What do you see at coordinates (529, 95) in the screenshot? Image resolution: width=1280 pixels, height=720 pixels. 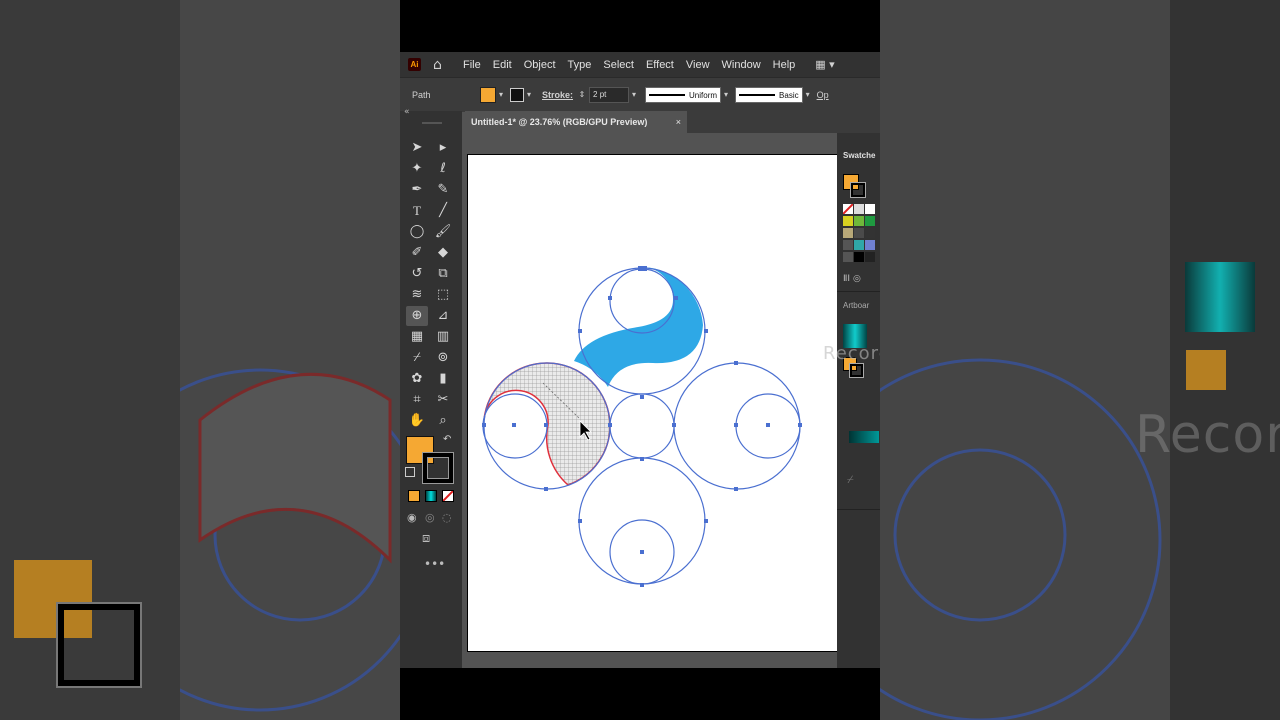 I see `stroke-dropdown-icon: ▾` at bounding box center [529, 95].